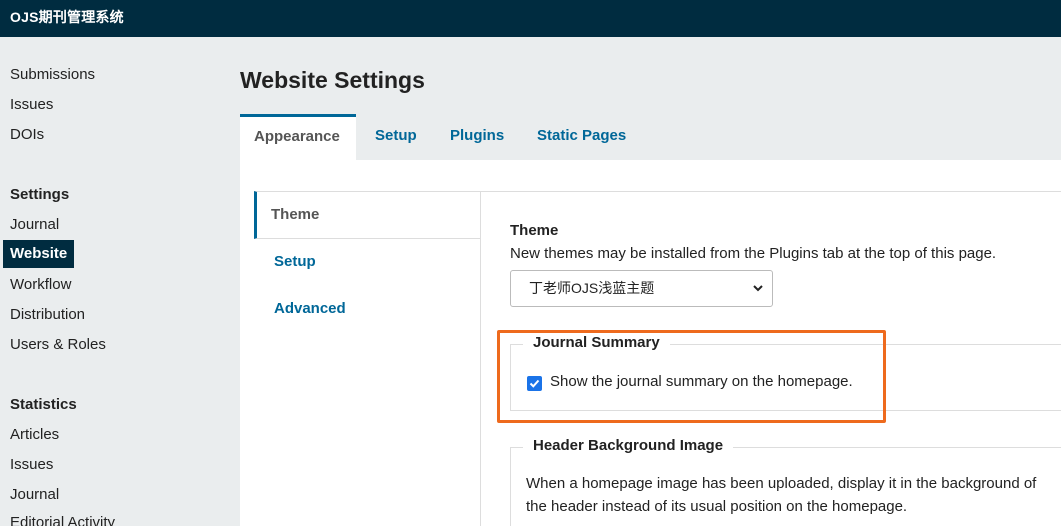 This screenshot has height=526, width=1061. I want to click on sidebar-item-users-roles: Users & Roles, so click(58, 345).